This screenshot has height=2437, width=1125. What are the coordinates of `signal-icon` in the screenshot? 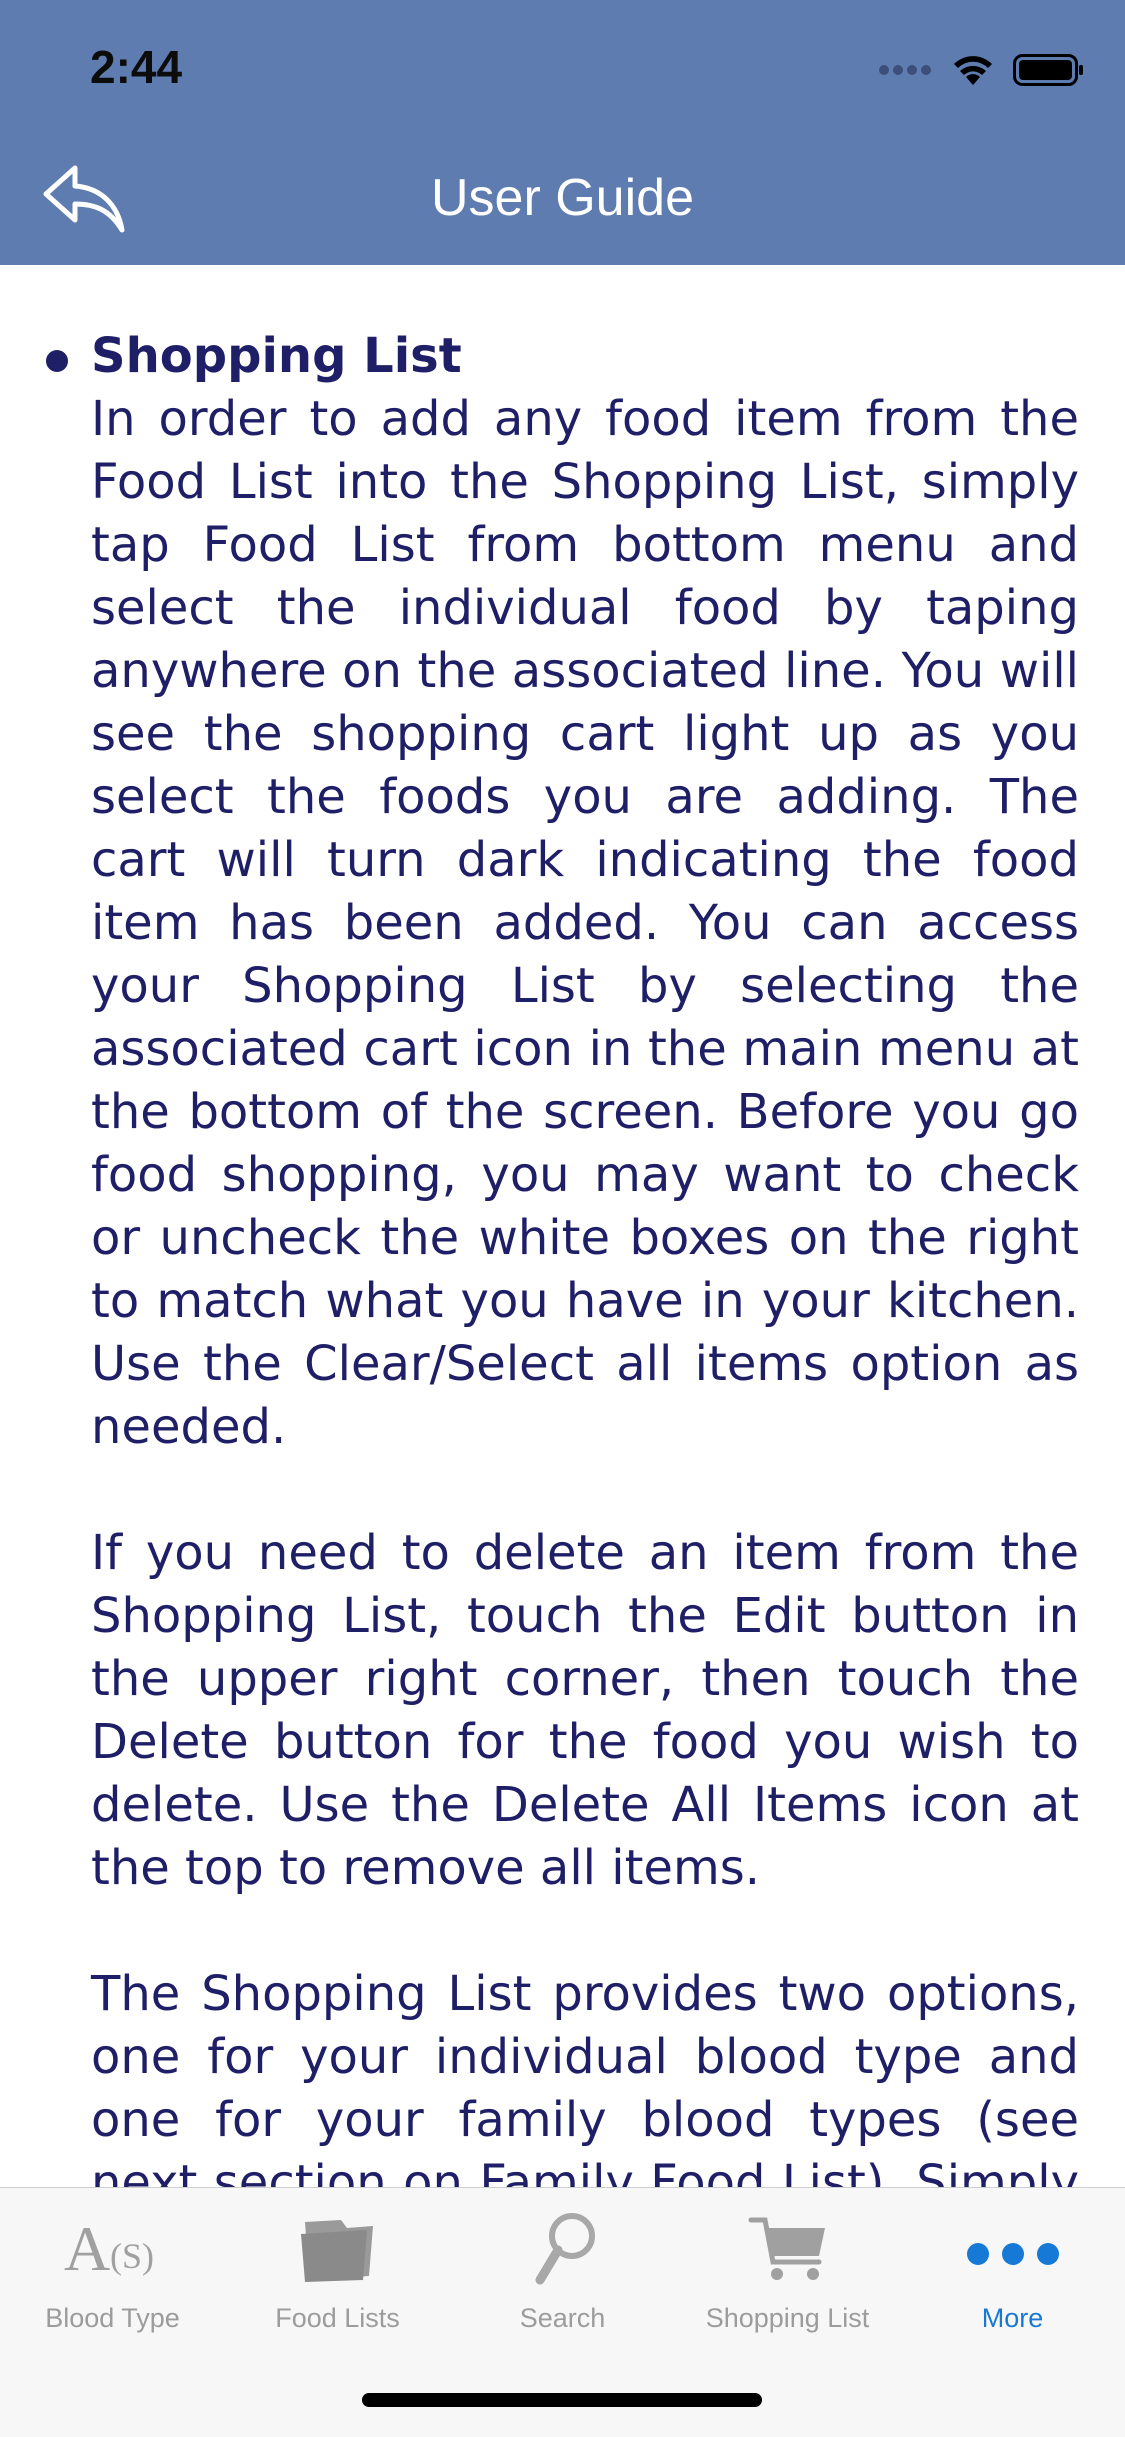 It's located at (905, 70).